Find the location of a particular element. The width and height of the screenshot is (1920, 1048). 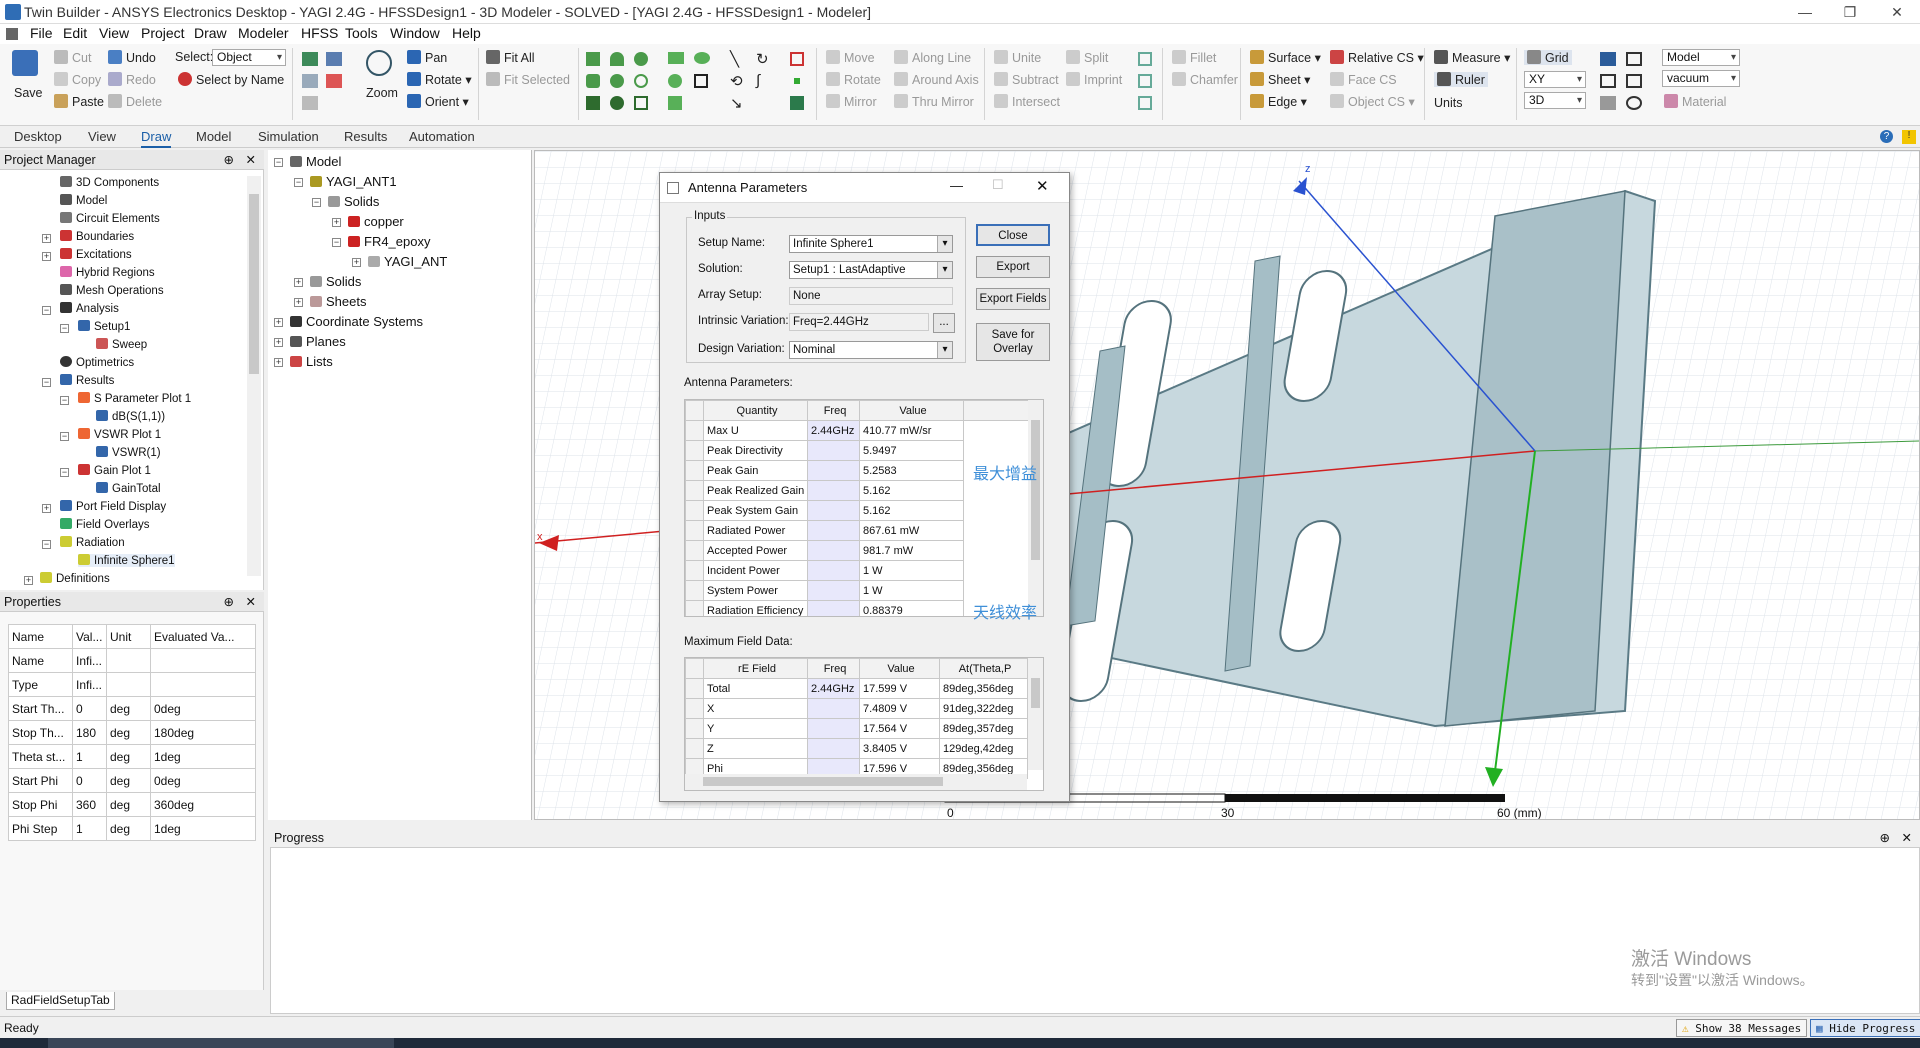

close-panel-icon: ✕ is located at coordinates (251, 160).